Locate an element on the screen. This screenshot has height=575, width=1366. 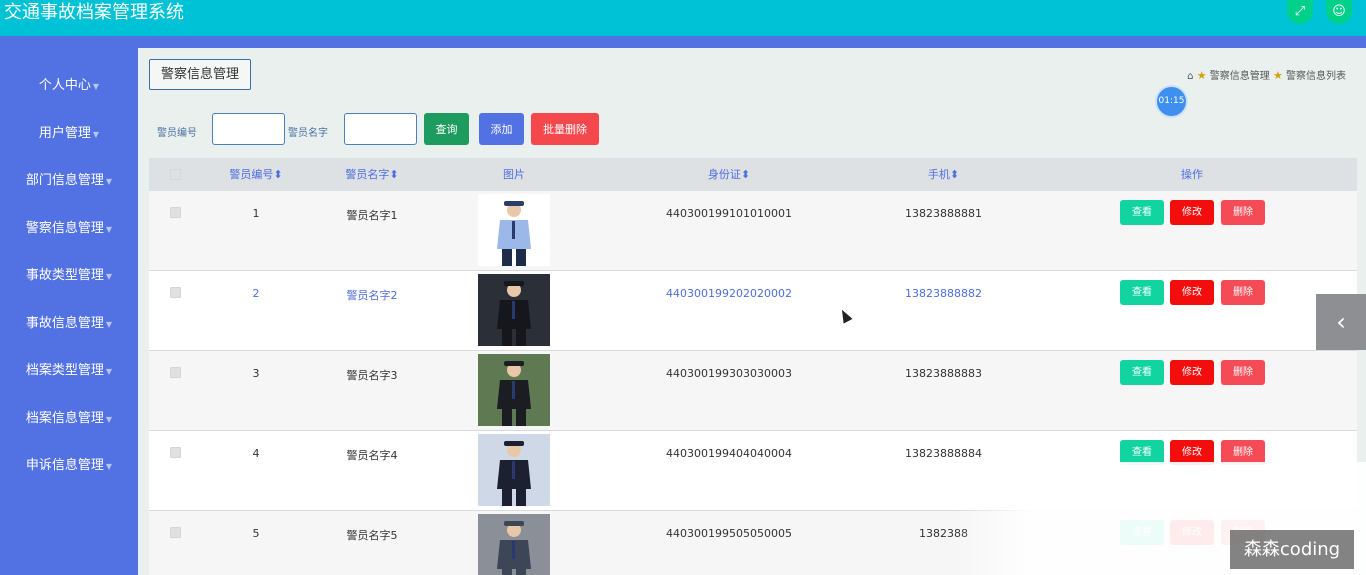
sidebar-item-archives: 档案信息管理 ▼ is located at coordinates (69, 419).